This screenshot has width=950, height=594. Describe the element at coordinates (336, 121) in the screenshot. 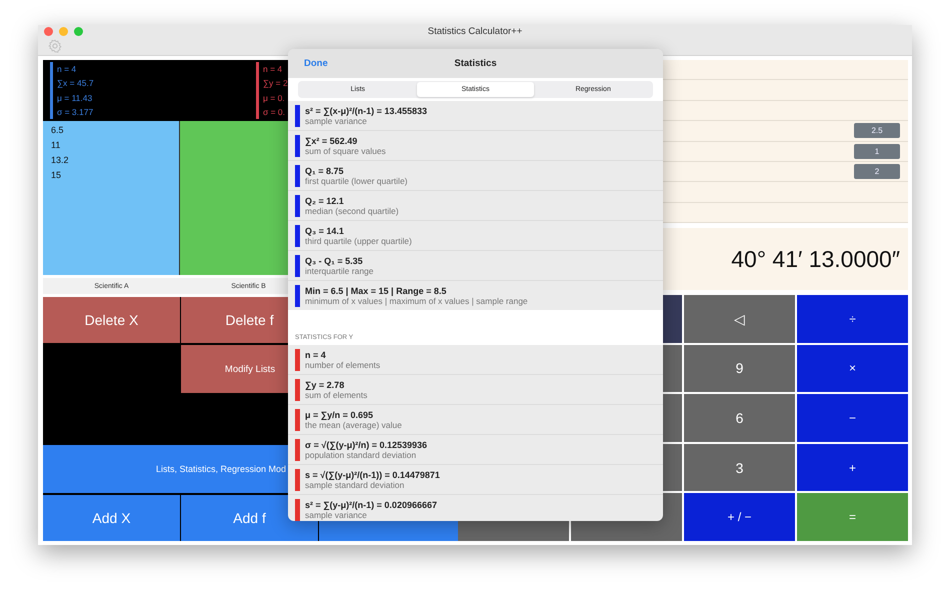

I see `caption: sample variance` at that location.